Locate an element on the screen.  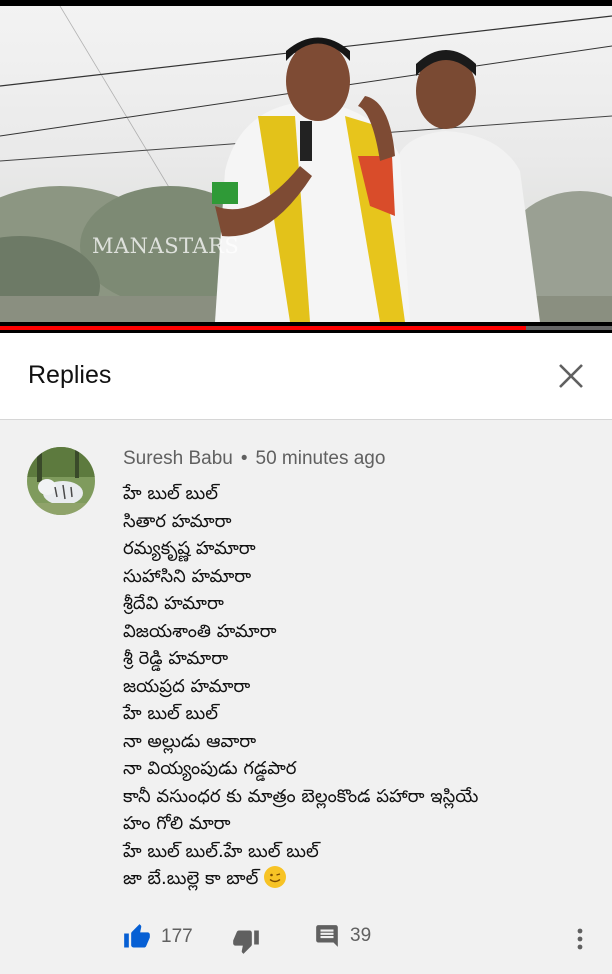
comment-line: హం గోలి మారా is located at coordinates (177, 823).